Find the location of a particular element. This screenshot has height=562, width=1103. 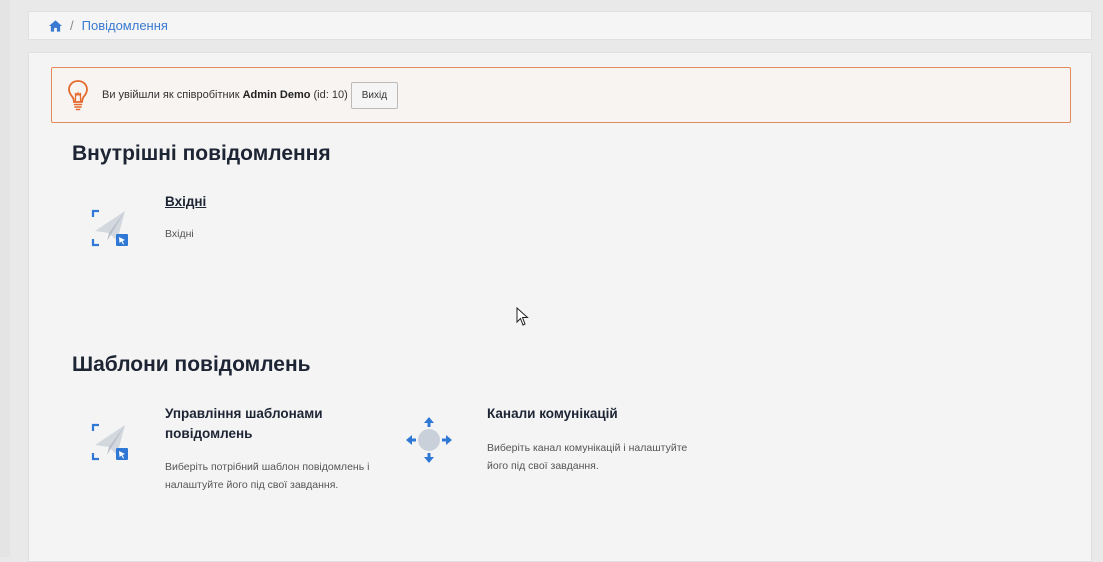

card-title-communication-channels: Канали комунікацій is located at coordinates (552, 414).